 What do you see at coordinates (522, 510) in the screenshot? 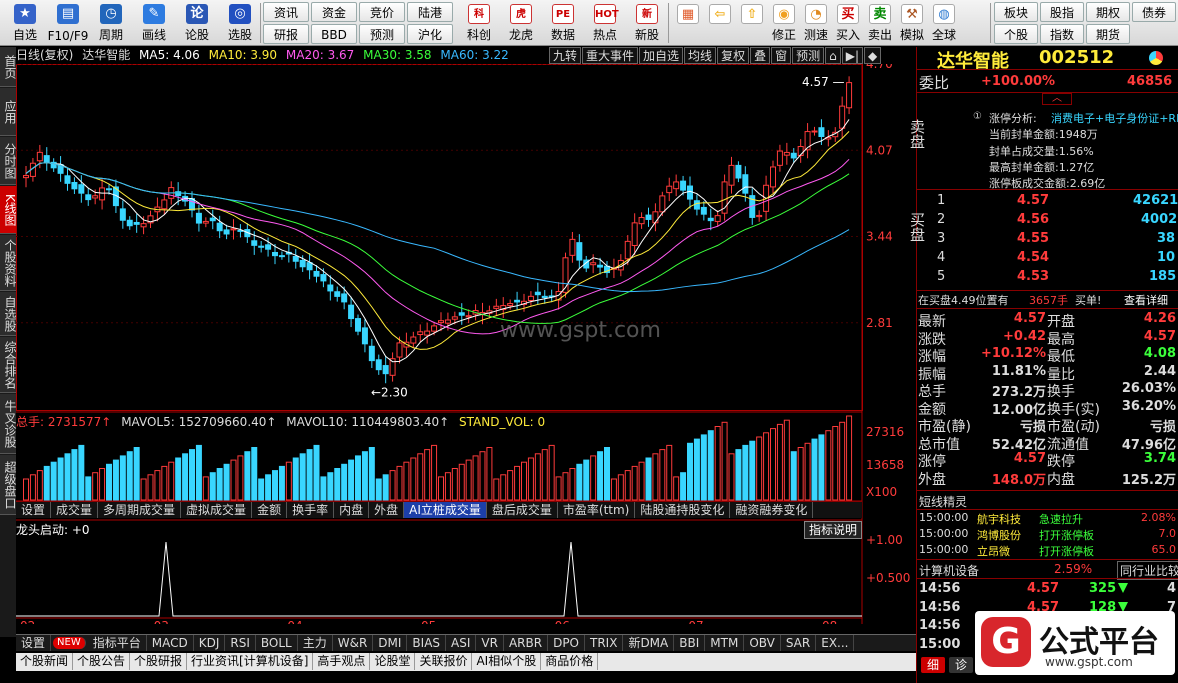
I see `vol-tab-10: 盘后成交量` at bounding box center [522, 510].